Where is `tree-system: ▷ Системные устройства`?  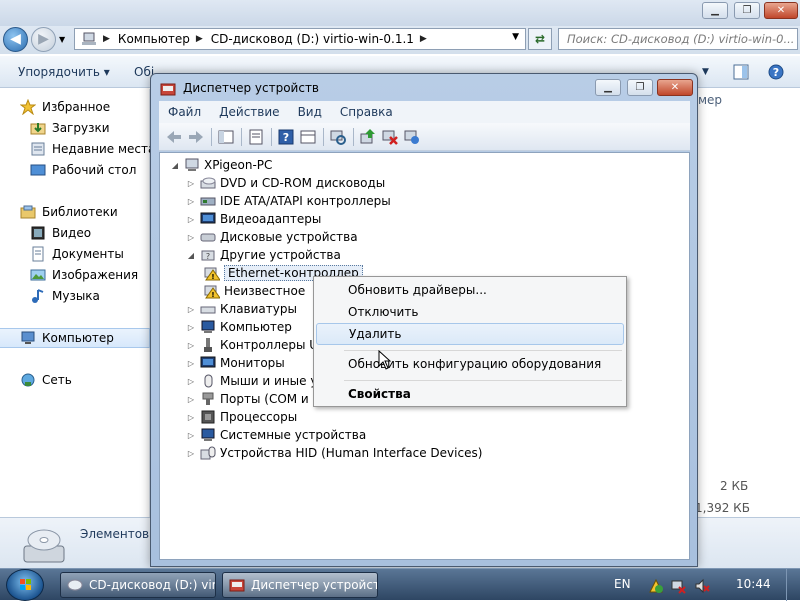
tree-system: ▷ Системные устройства is located at coordinates (276, 435).